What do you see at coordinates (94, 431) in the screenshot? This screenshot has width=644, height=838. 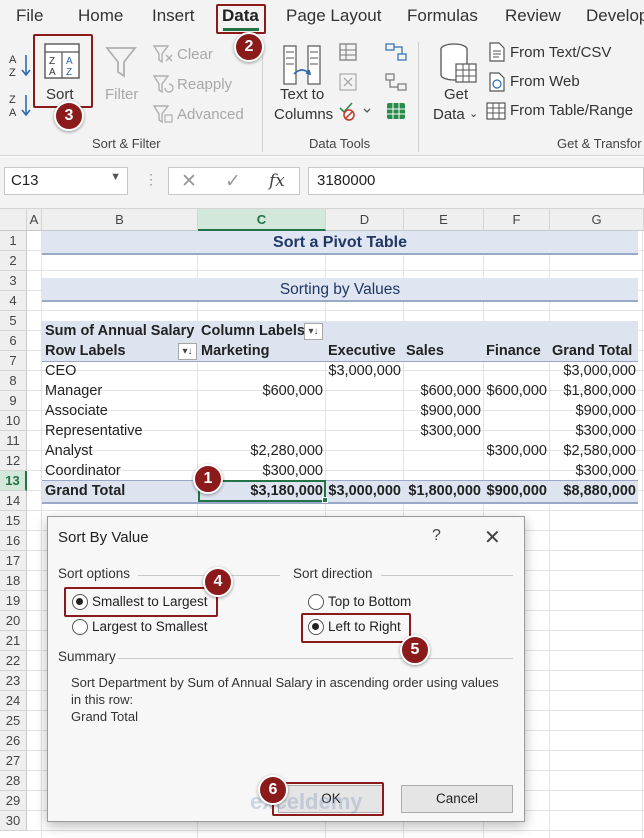 I see `pivot-row-label: Representative` at bounding box center [94, 431].